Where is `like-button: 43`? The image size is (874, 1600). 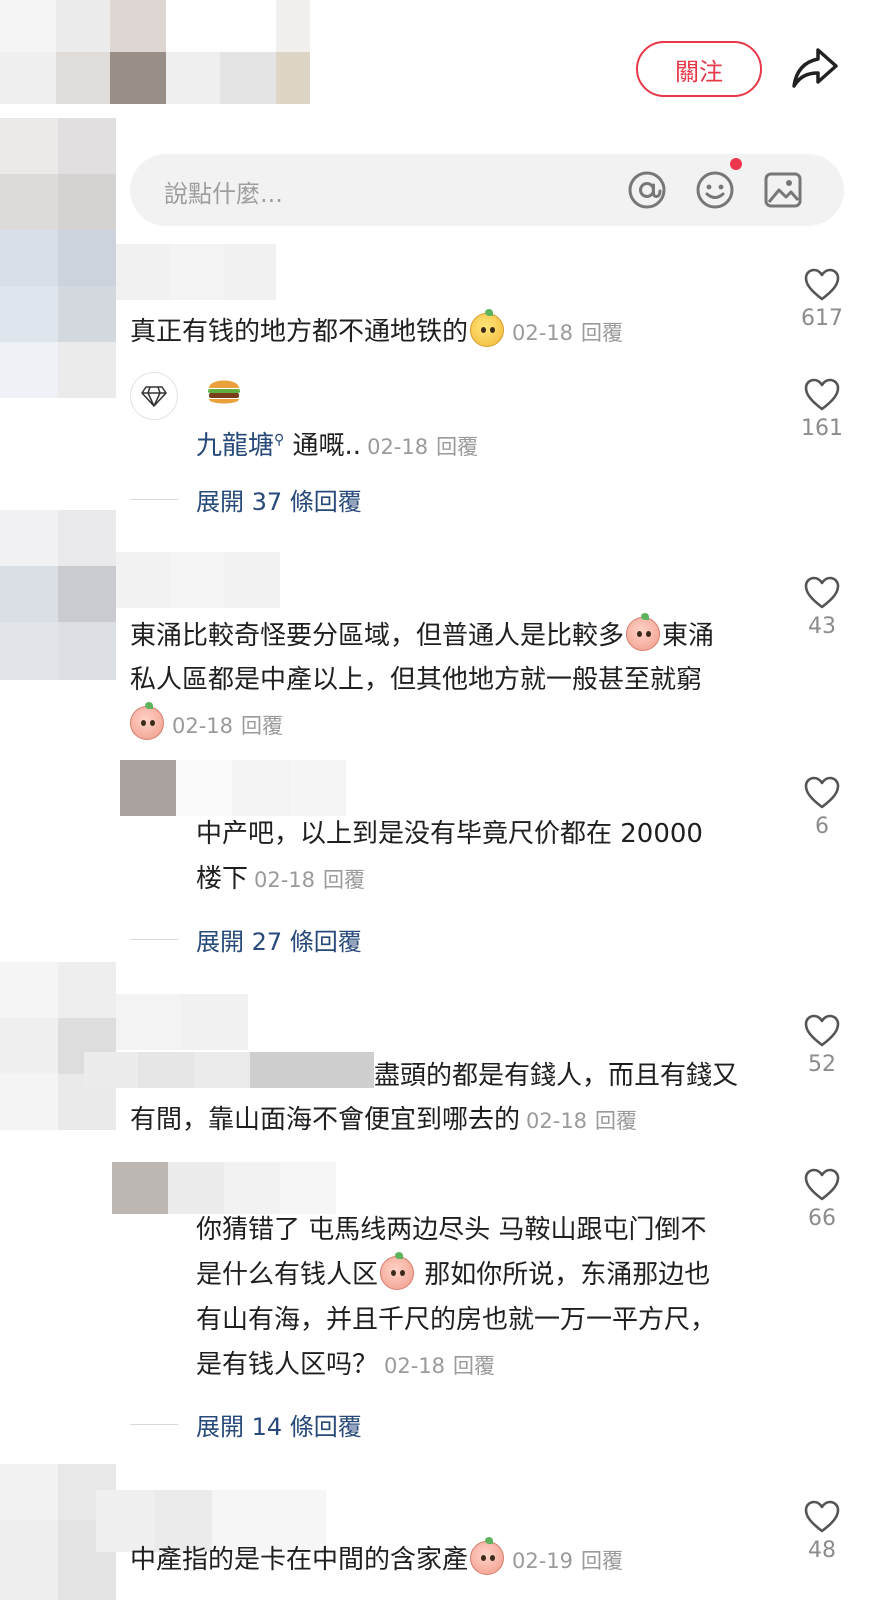
like-button: 43 is located at coordinates (822, 607).